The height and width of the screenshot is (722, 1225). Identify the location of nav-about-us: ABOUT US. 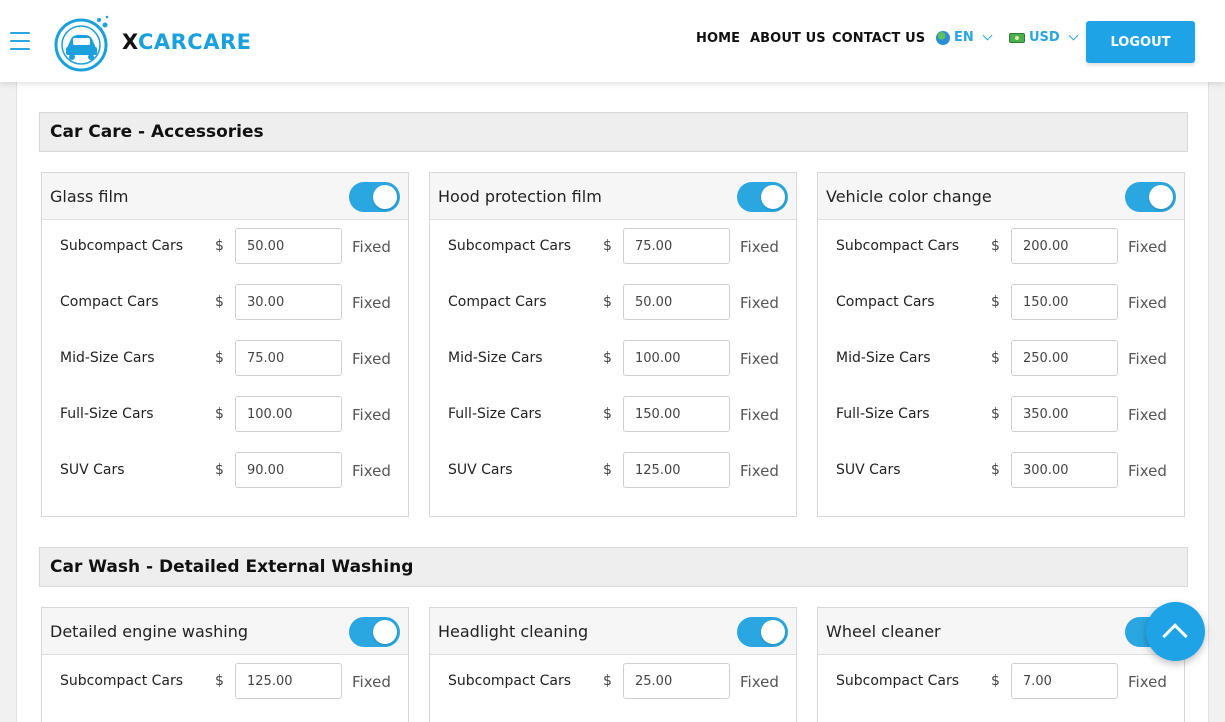
(788, 38).